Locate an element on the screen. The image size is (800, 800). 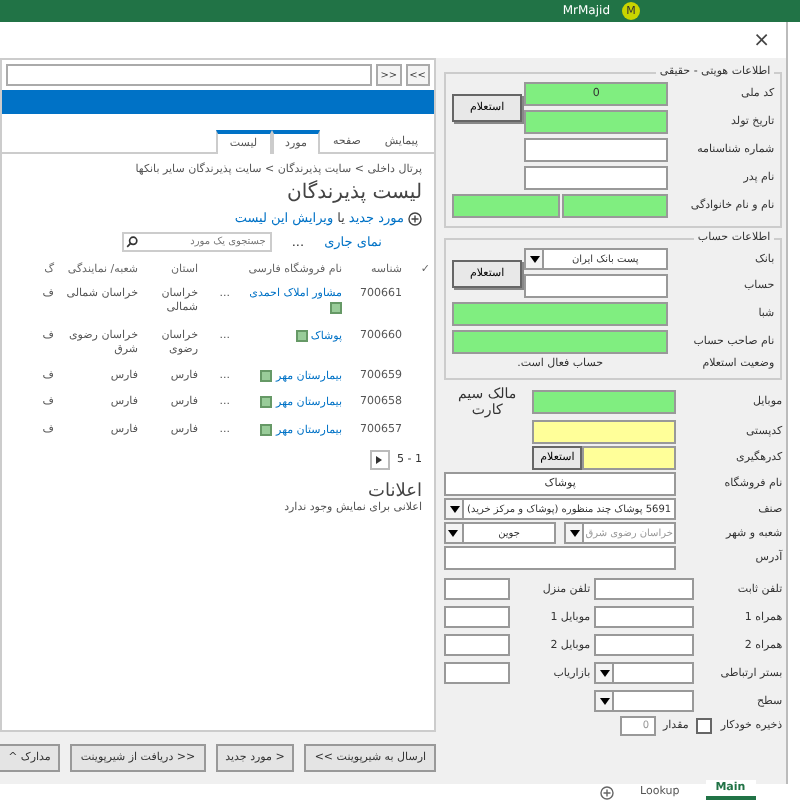
list-title: لیست پذیرندگان is located at coordinates (353, 193).